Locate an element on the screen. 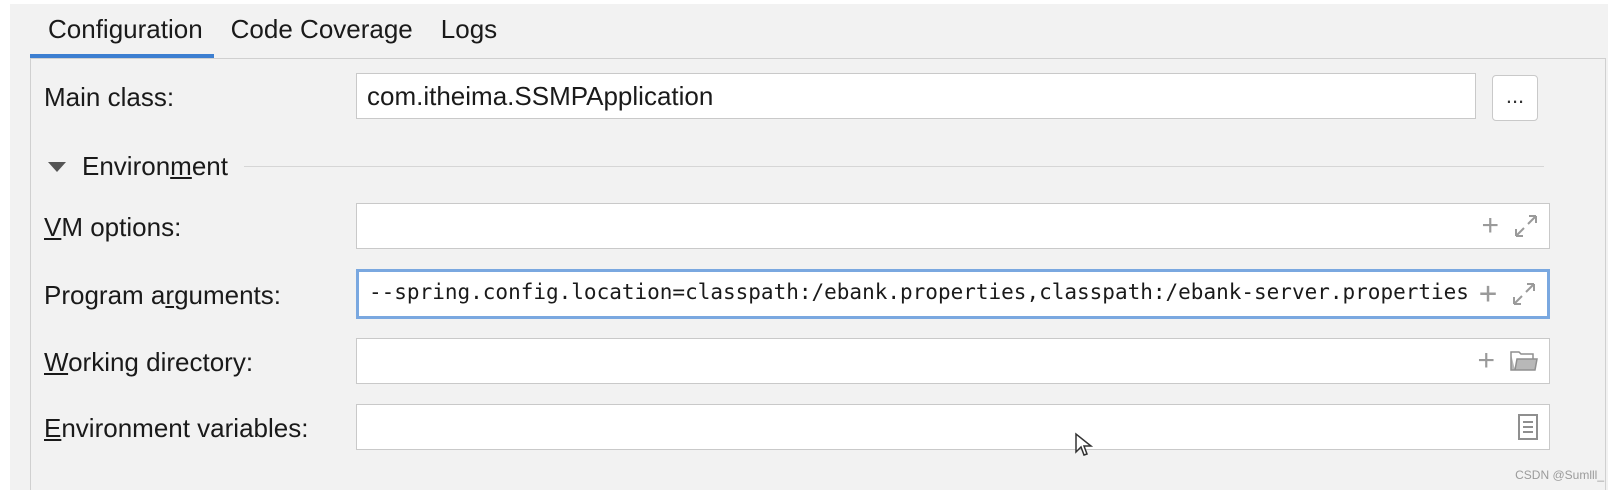  main-class-label: Main class: is located at coordinates (109, 97).